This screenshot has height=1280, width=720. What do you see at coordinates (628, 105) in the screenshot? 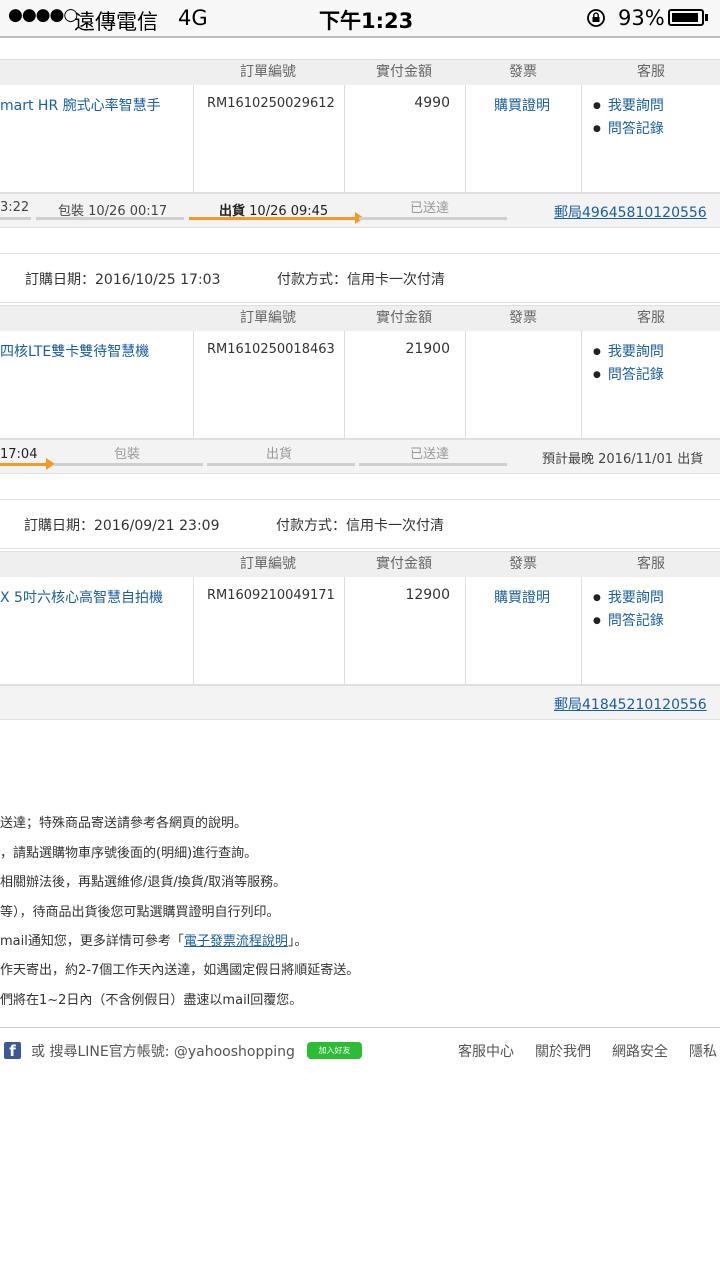
I see `order-1-ask-question-link: 我要詢問` at bounding box center [628, 105].